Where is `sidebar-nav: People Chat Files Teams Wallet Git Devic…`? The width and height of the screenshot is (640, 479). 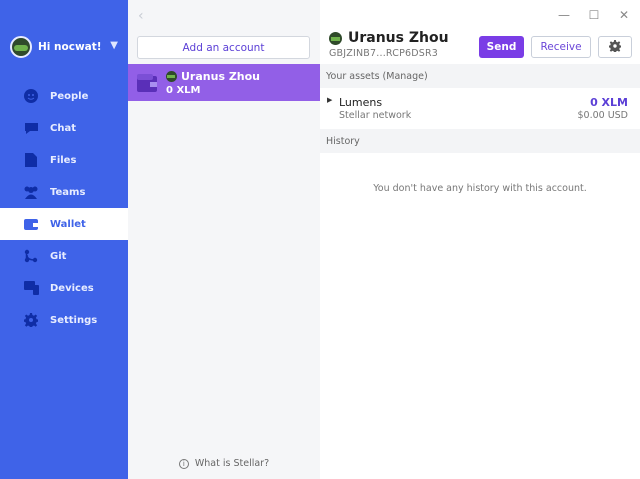
sidebar-nav: People Chat Files Teams Wallet Git Devic… is located at coordinates (64, 208).